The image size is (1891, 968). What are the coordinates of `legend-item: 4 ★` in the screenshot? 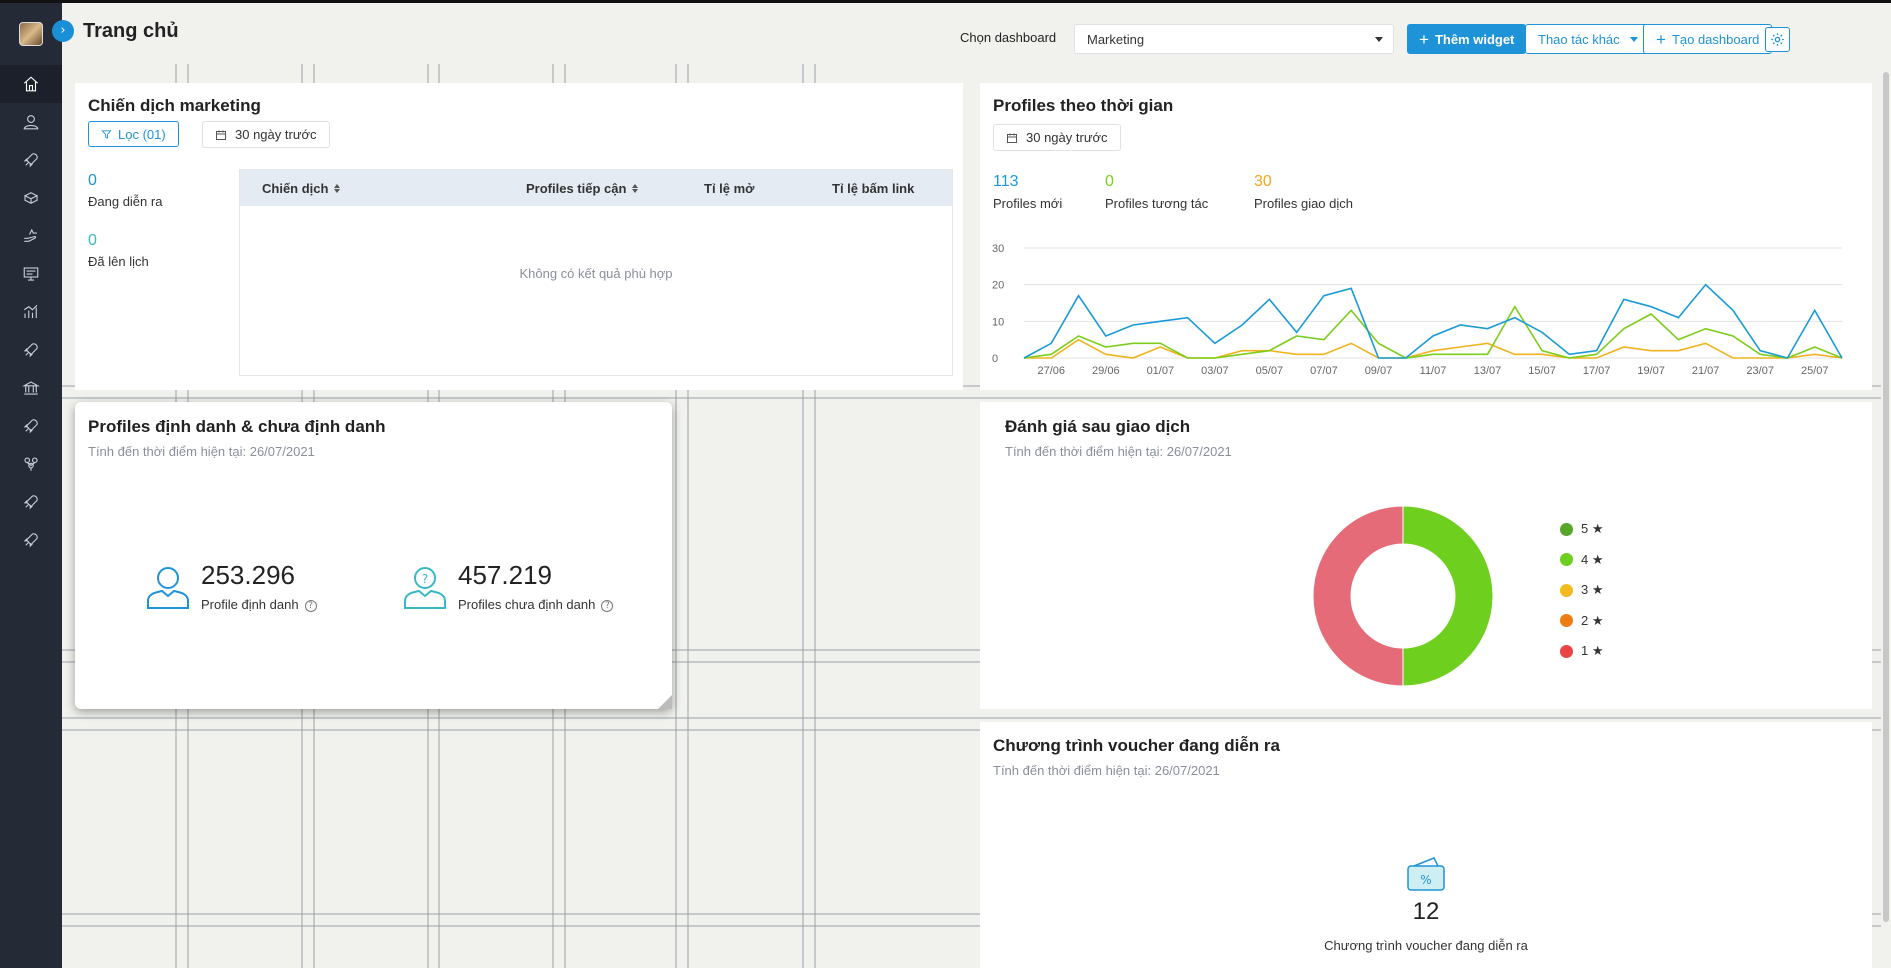 It's located at (1582, 560).